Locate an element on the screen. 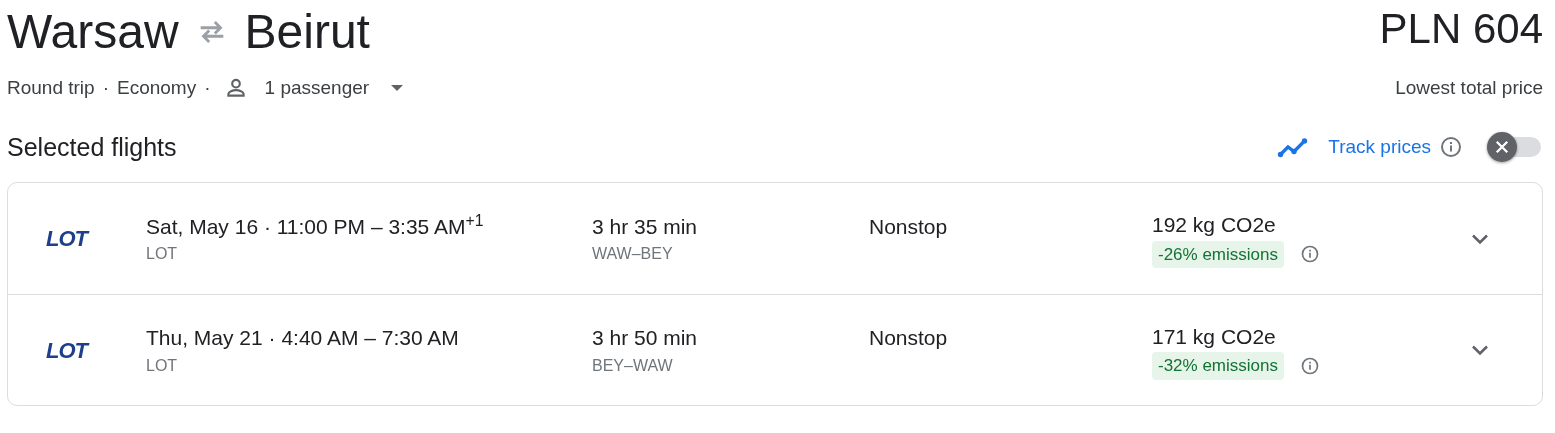 The height and width of the screenshot is (433, 1555). emissions-badge: -26% emissions is located at coordinates (1218, 254).